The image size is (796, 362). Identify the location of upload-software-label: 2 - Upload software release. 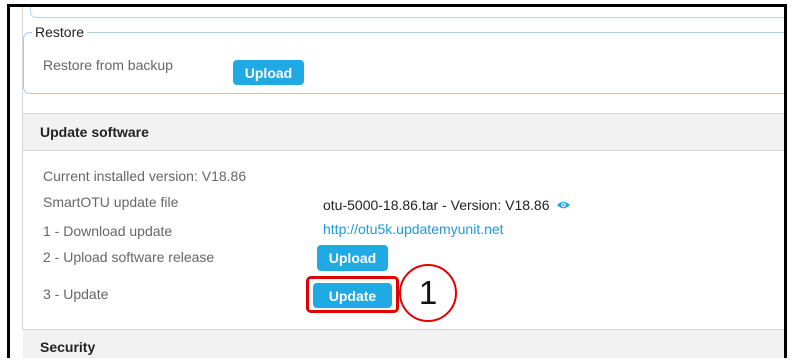
(129, 257).